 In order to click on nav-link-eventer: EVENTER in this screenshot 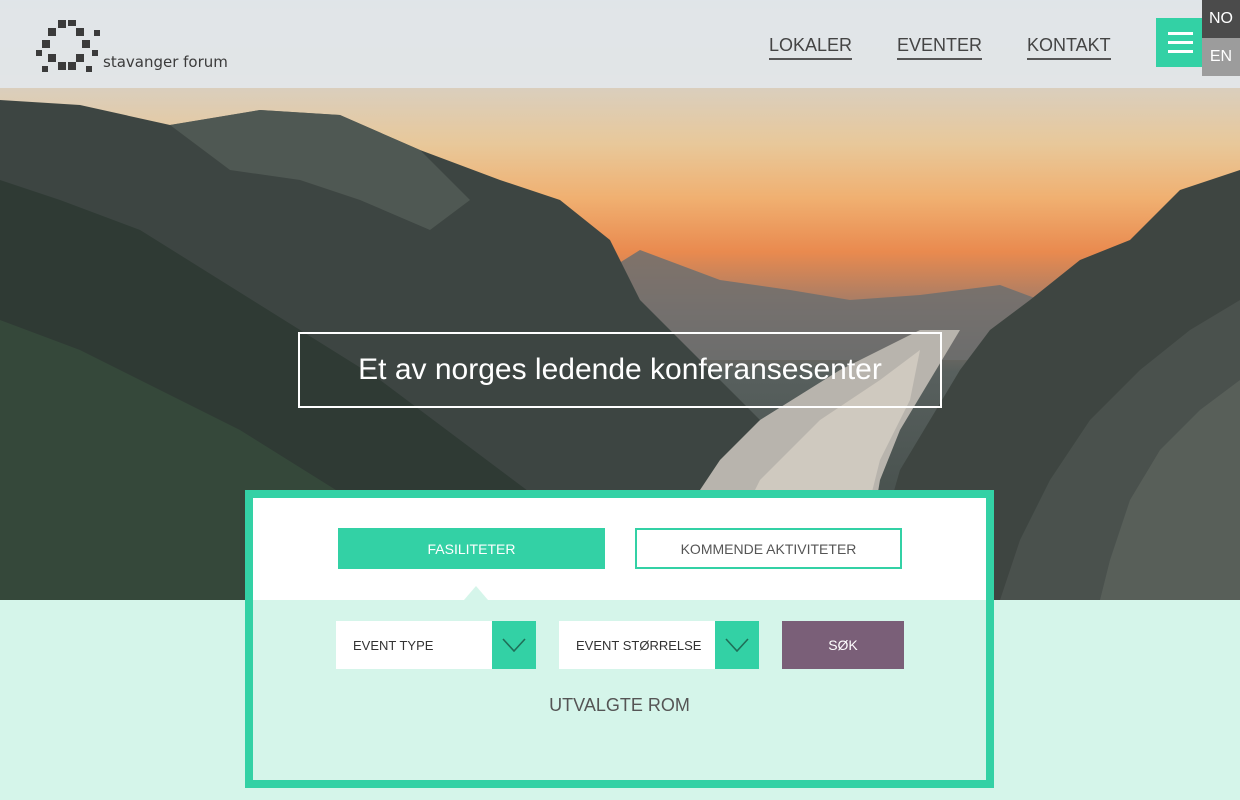, I will do `click(940, 47)`.